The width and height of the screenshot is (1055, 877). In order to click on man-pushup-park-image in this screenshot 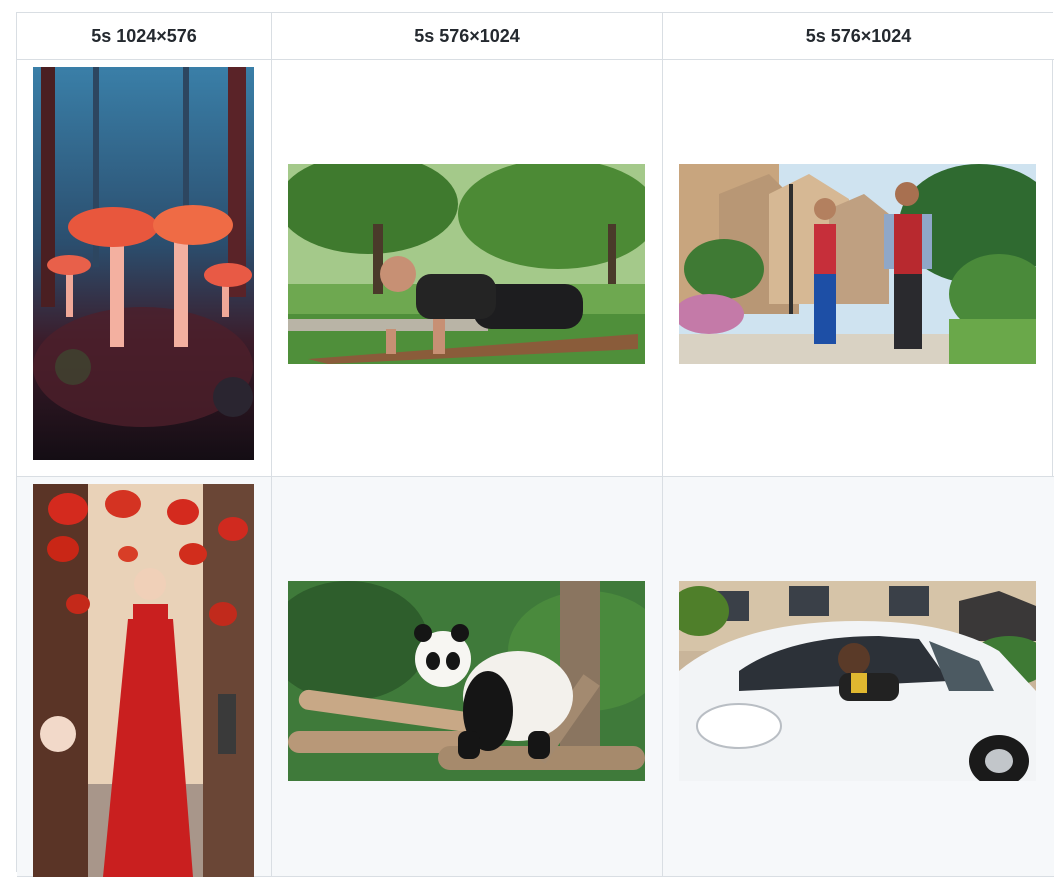, I will do `click(466, 264)`.